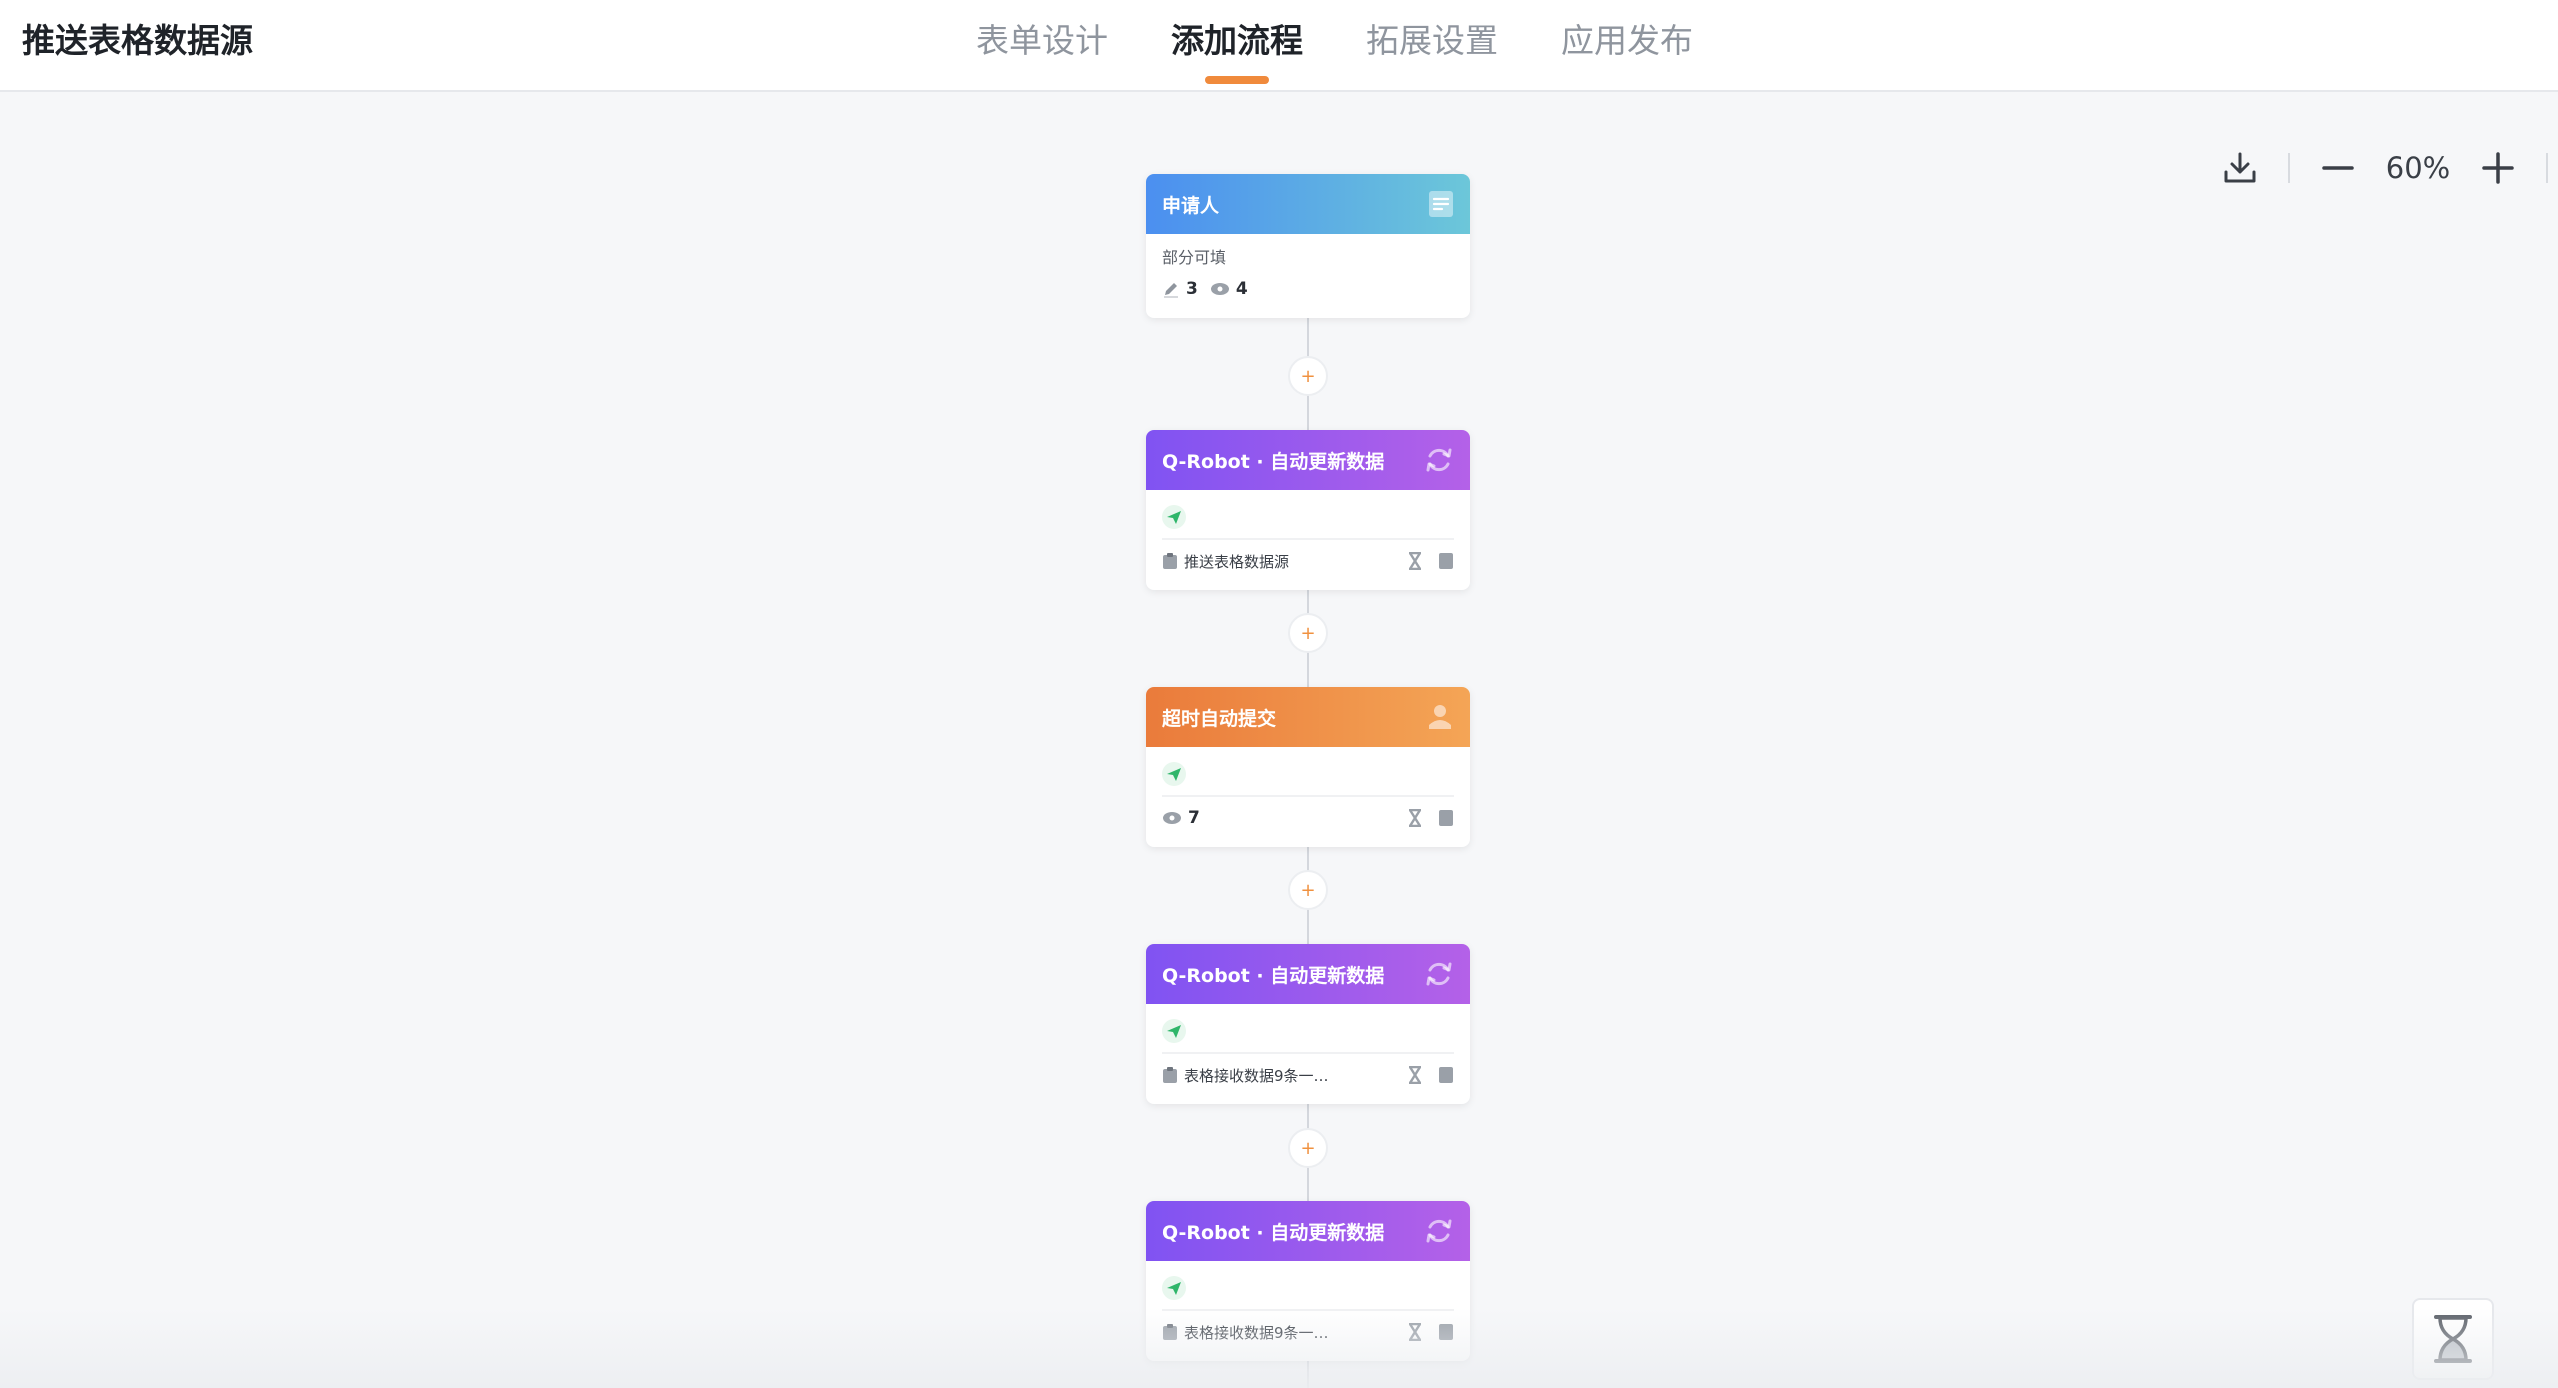  I want to click on field-permissions: 3 4, so click(1308, 289).